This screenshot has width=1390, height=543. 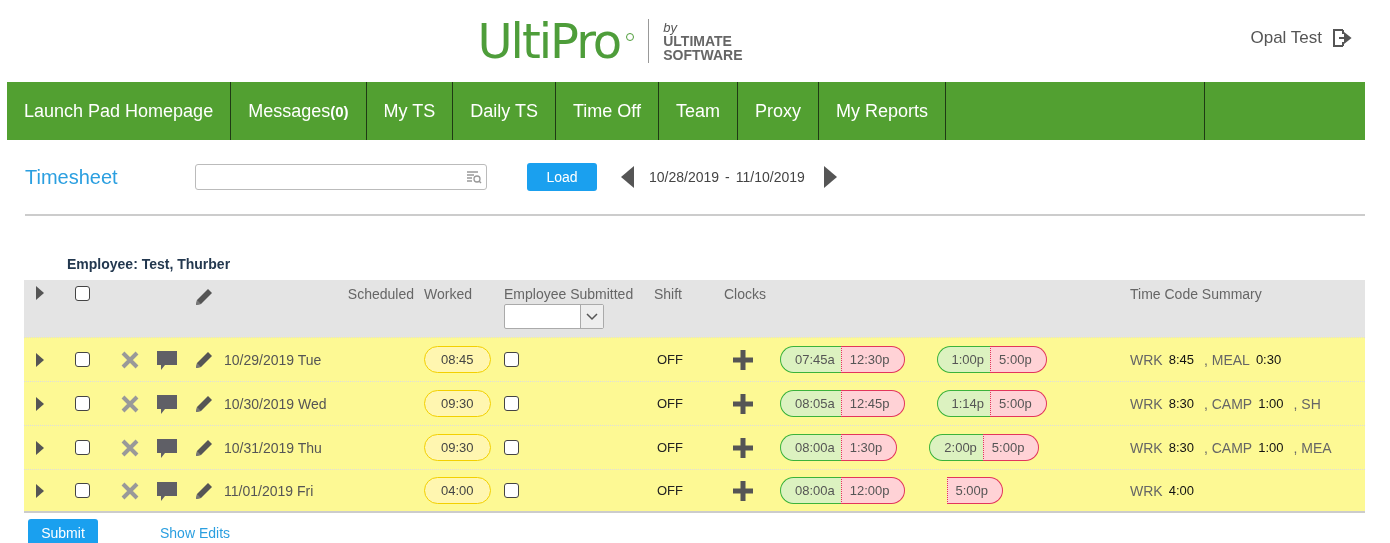 I want to click on show-edits-link: Show Edits, so click(x=195, y=533).